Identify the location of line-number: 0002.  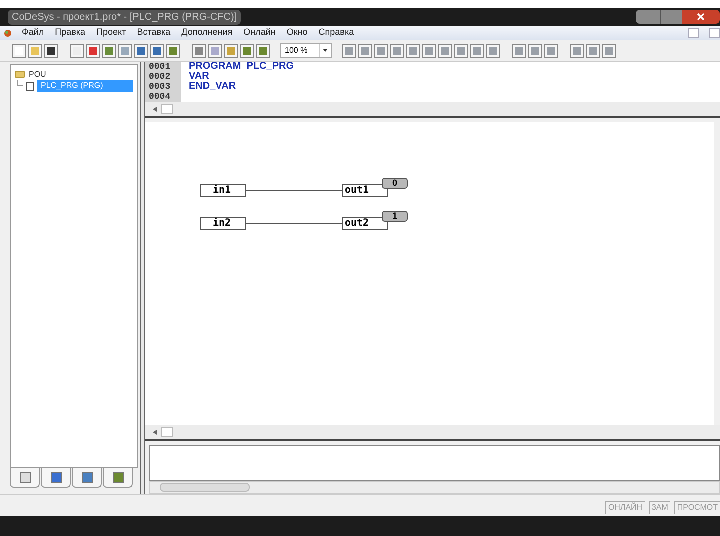
(163, 77).